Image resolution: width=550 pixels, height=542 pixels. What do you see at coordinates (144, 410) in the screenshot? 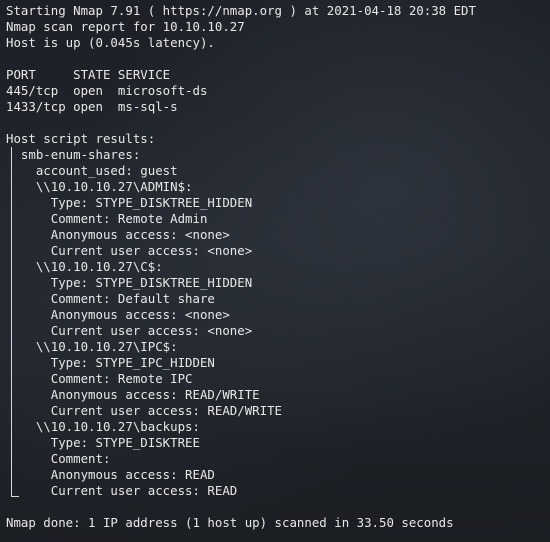
I see `share-ipc-current: Current user access: READ/WRITE` at bounding box center [144, 410].